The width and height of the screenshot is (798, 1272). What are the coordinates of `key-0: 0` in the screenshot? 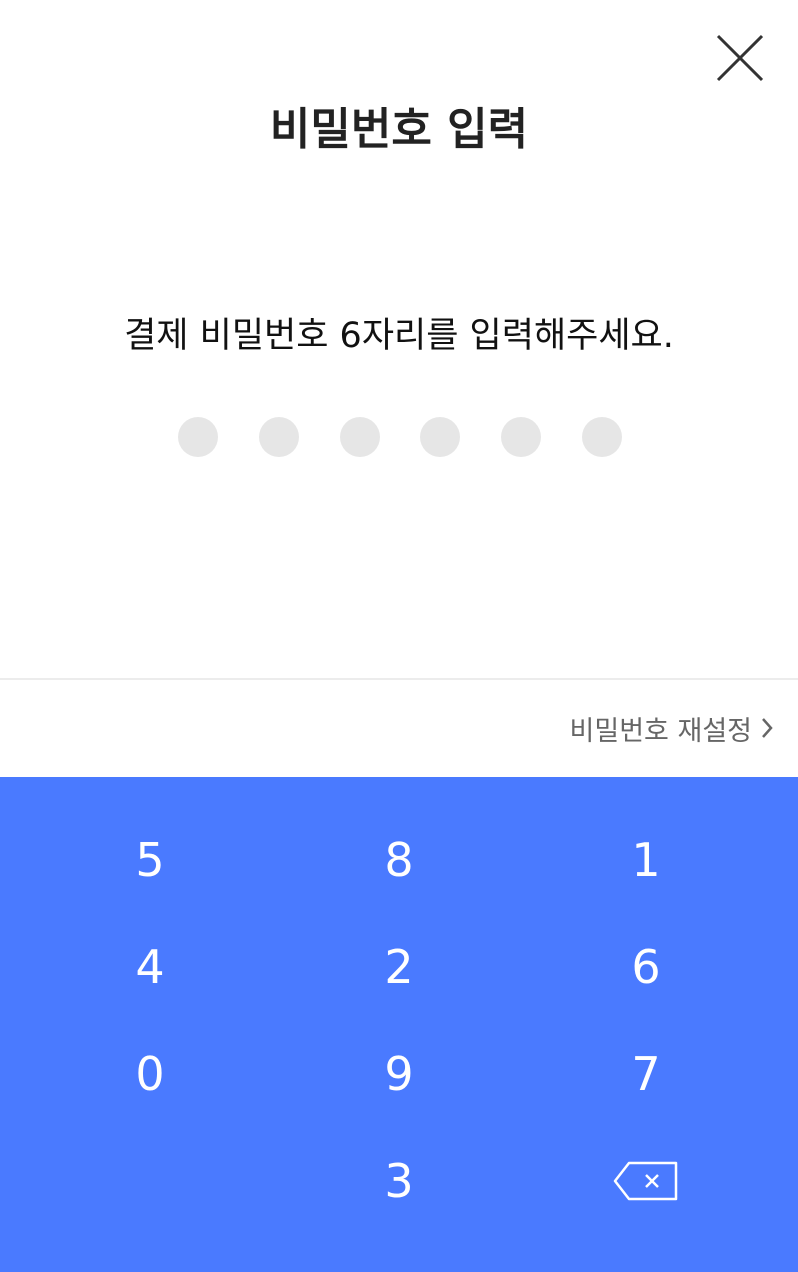 It's located at (150, 1074).